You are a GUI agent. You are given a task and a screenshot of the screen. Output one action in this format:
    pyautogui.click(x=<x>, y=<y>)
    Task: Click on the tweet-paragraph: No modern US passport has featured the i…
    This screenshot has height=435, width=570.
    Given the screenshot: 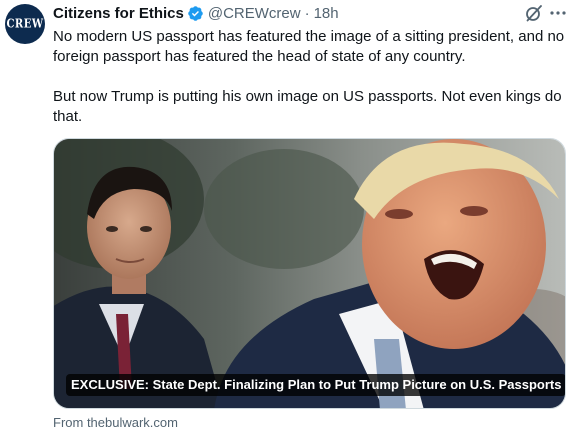 What is the action you would take?
    pyautogui.click(x=309, y=46)
    